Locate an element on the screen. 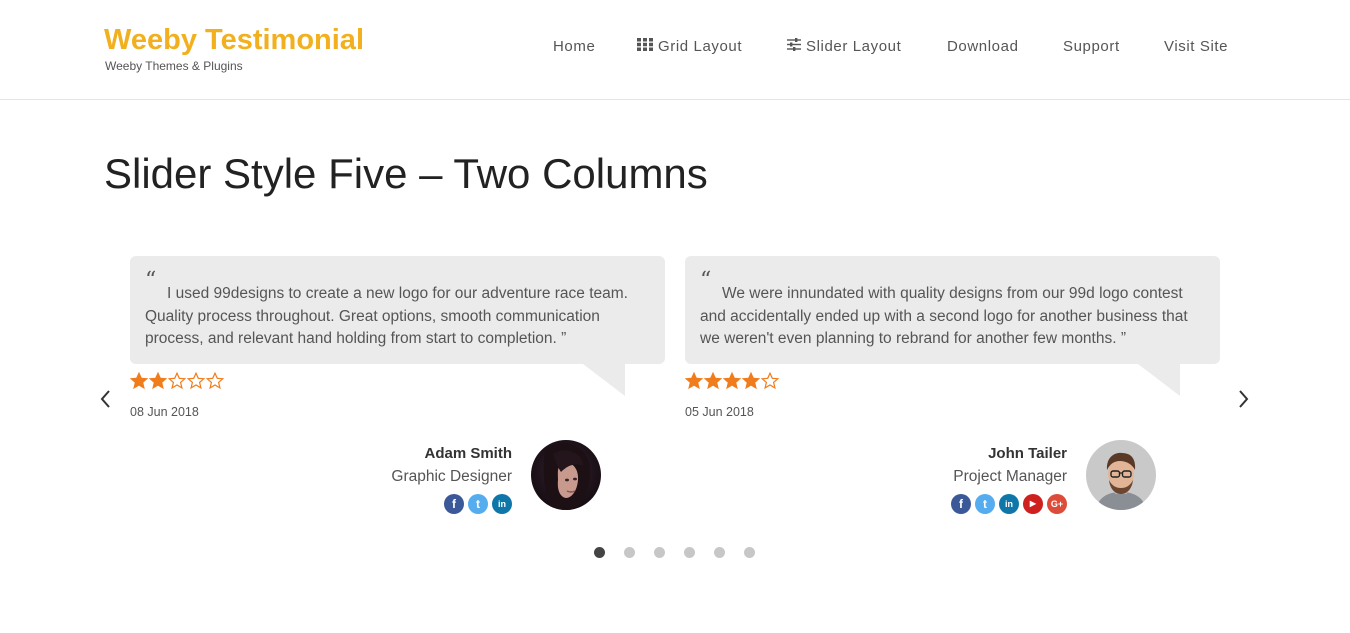 The image size is (1350, 633). author-name: John Tailer is located at coordinates (1027, 453).